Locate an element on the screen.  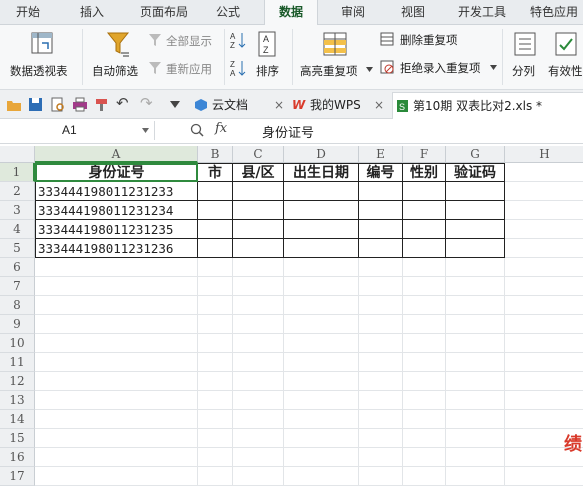
cell-h12 is located at coordinates (544, 381).